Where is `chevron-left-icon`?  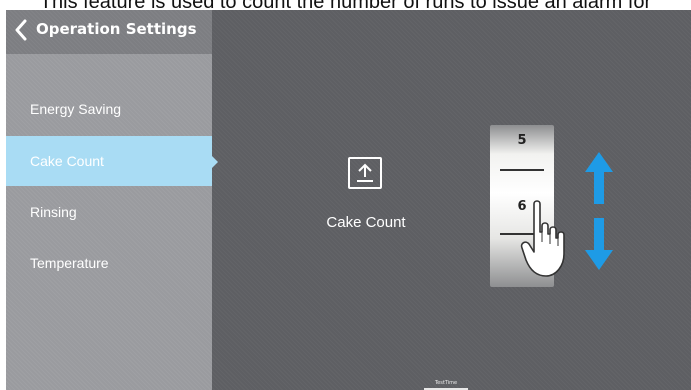
chevron-left-icon is located at coordinates (21, 30).